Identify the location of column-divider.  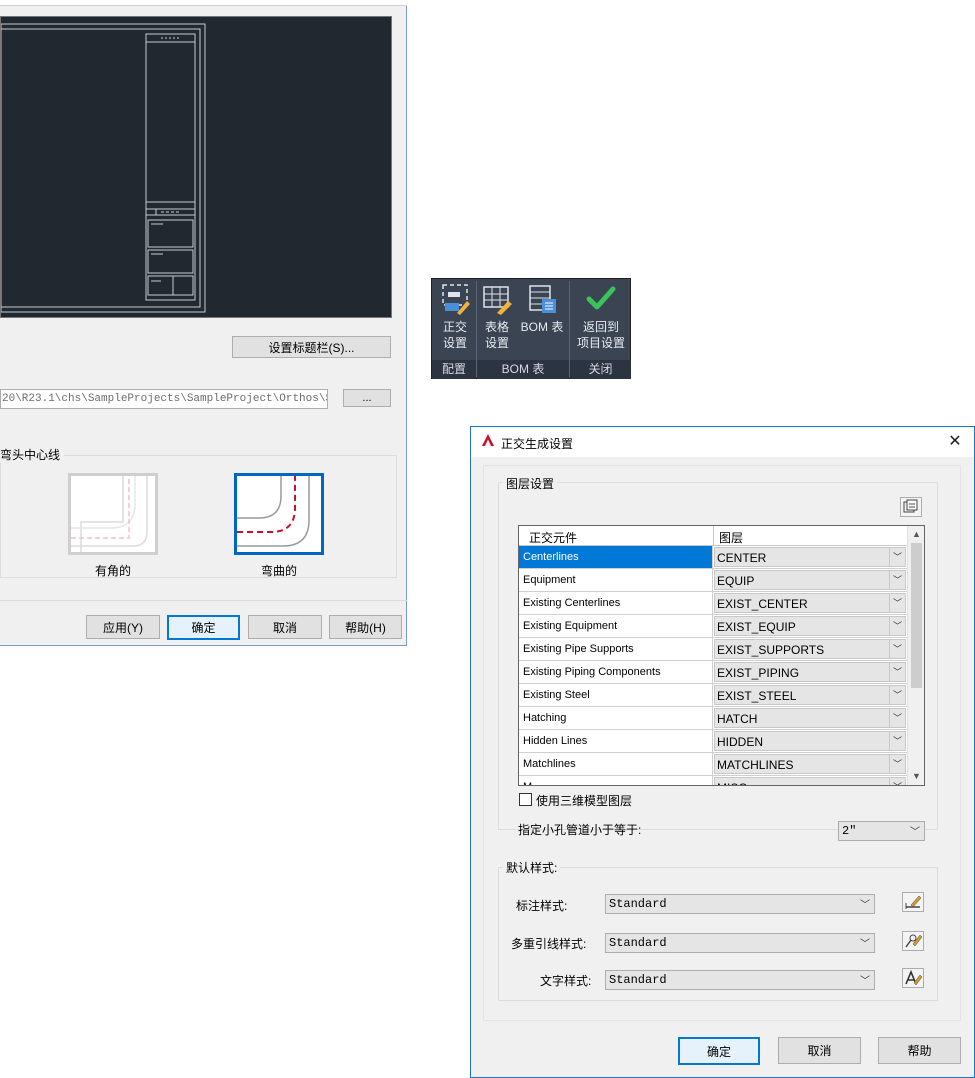
(713, 536).